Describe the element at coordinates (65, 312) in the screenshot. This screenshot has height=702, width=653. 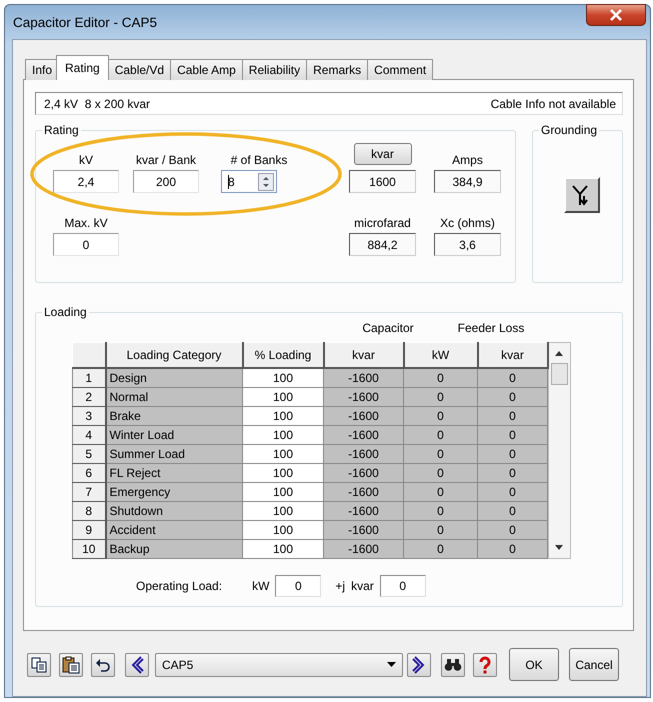
I see `group-title: Loading` at that location.